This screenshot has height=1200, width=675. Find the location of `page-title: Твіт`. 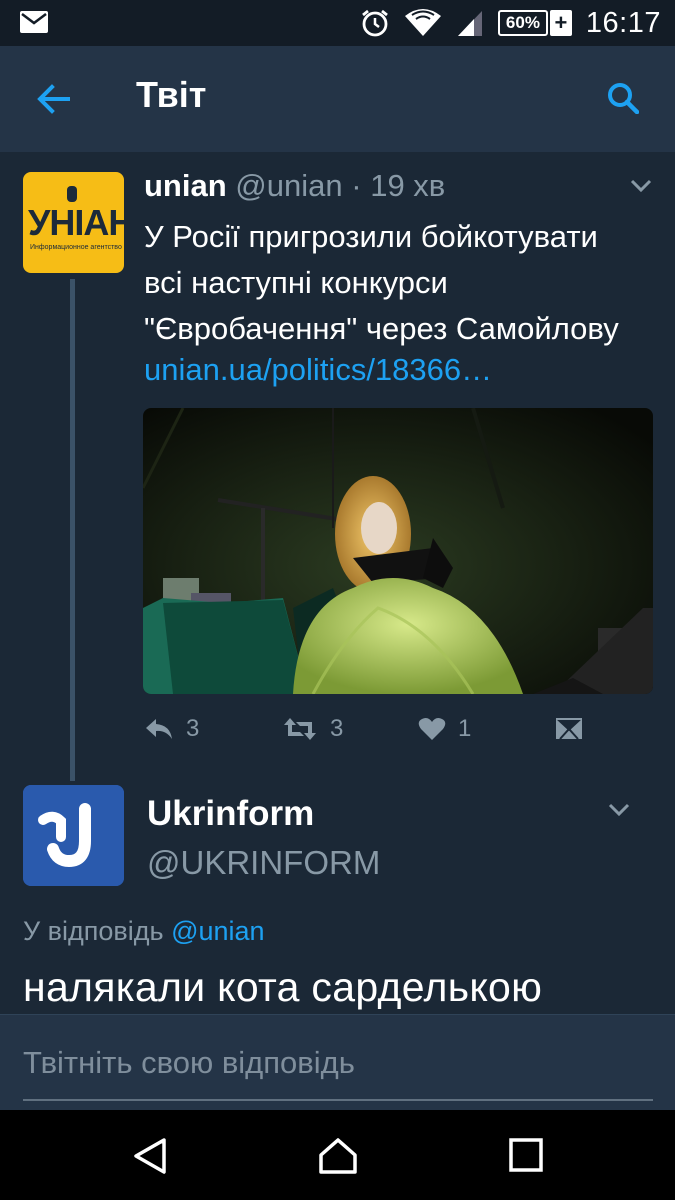

page-title: Твіт is located at coordinates (171, 94).